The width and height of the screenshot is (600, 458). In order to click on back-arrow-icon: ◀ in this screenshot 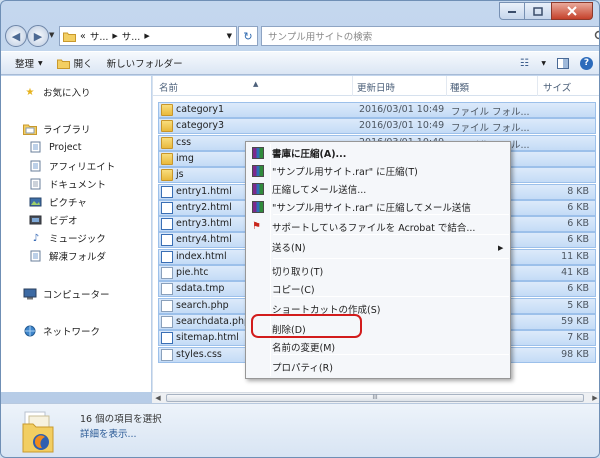, I will do `click(16, 36)`.